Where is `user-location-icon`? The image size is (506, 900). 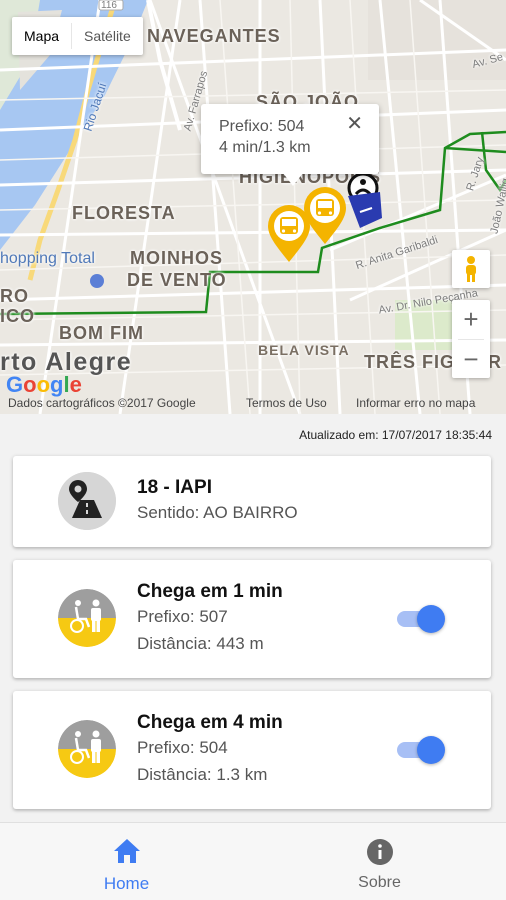
user-location-icon is located at coordinates (364, 200).